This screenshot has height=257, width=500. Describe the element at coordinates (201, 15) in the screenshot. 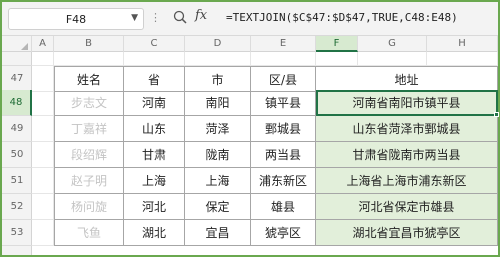

I see `function-icon: fx` at that location.